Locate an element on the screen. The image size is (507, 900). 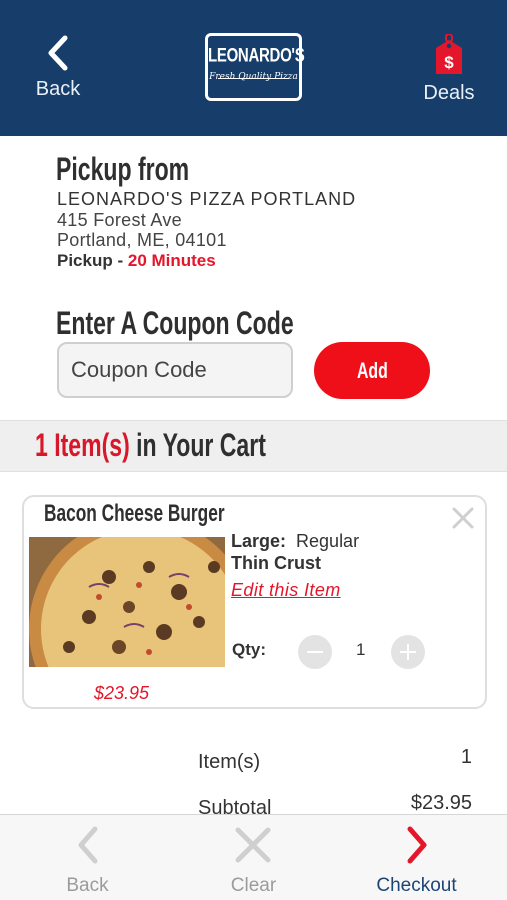
qty-decrease-button is located at coordinates (315, 652).